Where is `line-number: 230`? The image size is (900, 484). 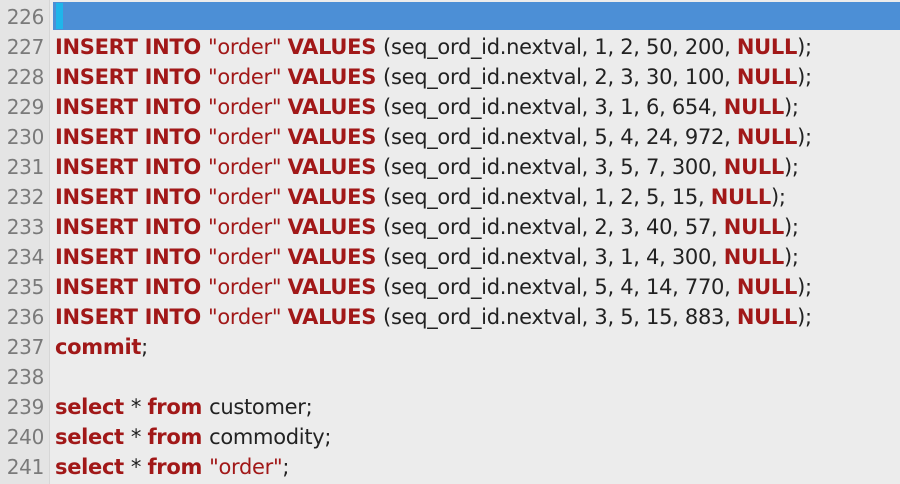
line-number: 230 is located at coordinates (25, 137).